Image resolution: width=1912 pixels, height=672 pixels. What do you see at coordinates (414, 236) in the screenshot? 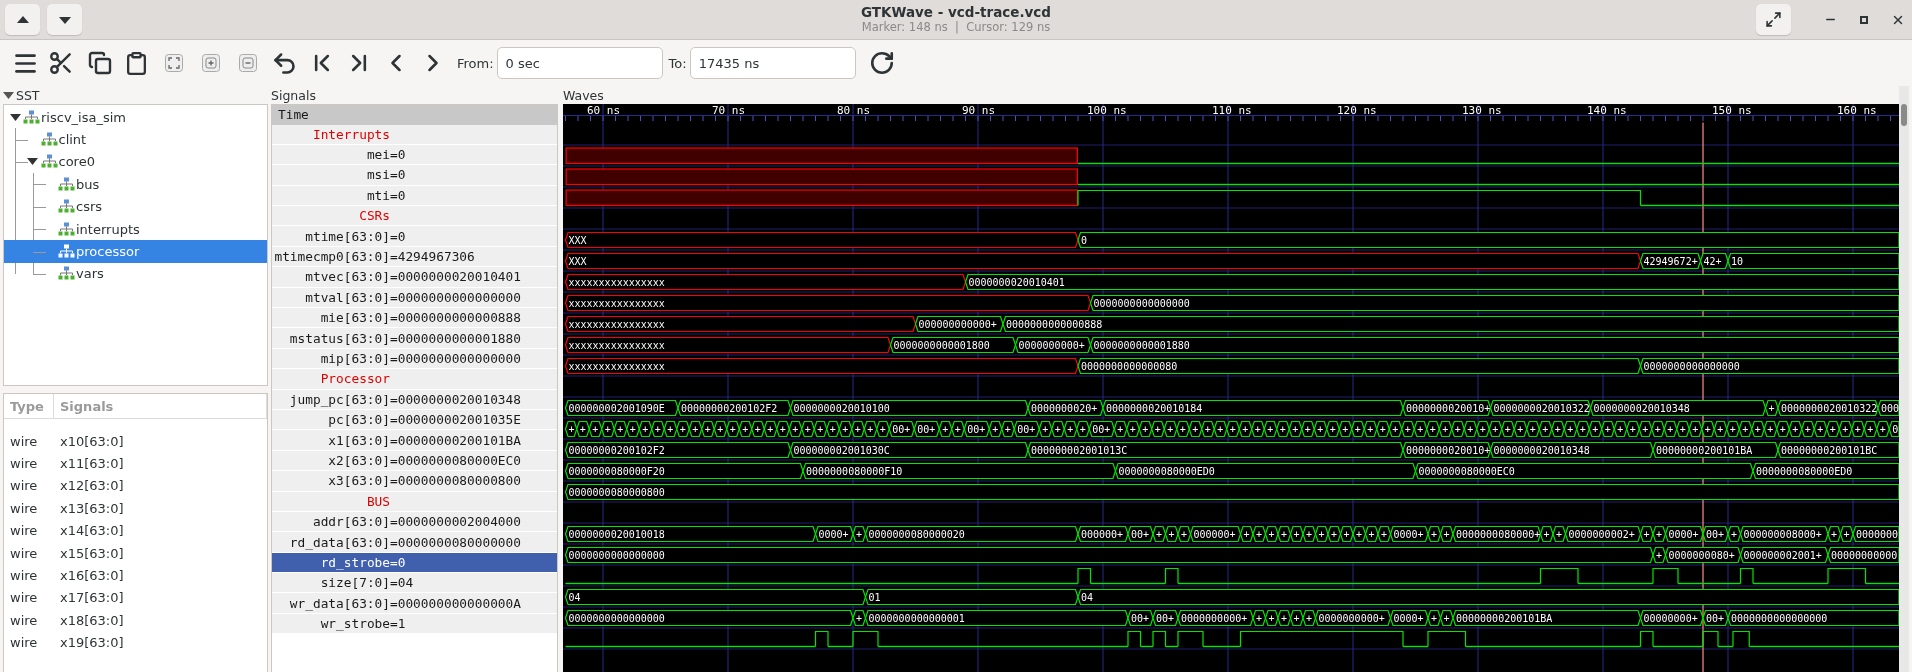
I see `signal-row: mtime[63:0]=0` at bounding box center [414, 236].